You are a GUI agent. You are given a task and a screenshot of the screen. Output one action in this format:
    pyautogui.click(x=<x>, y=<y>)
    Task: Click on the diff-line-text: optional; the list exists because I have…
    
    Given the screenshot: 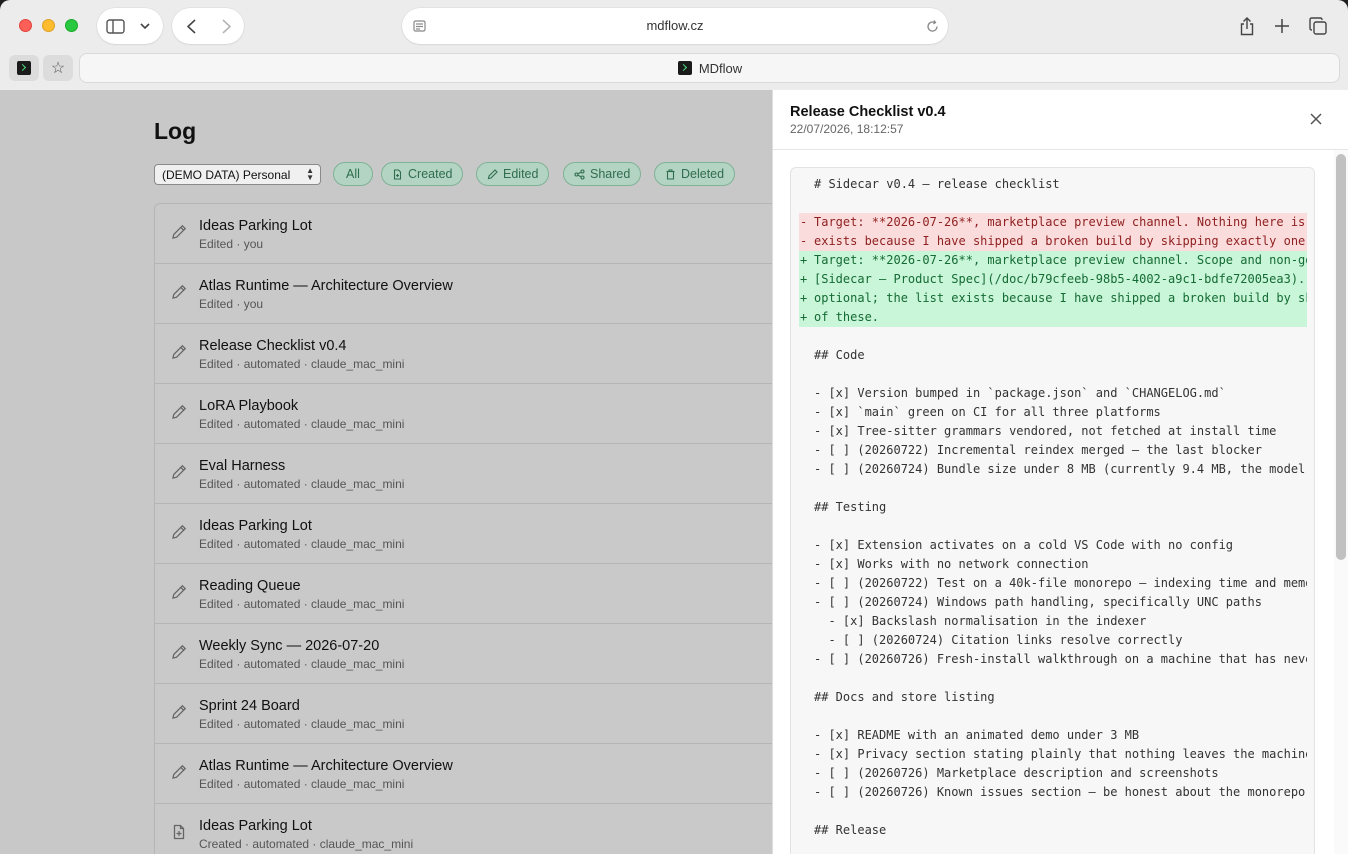 What is the action you would take?
    pyautogui.click(x=1060, y=298)
    